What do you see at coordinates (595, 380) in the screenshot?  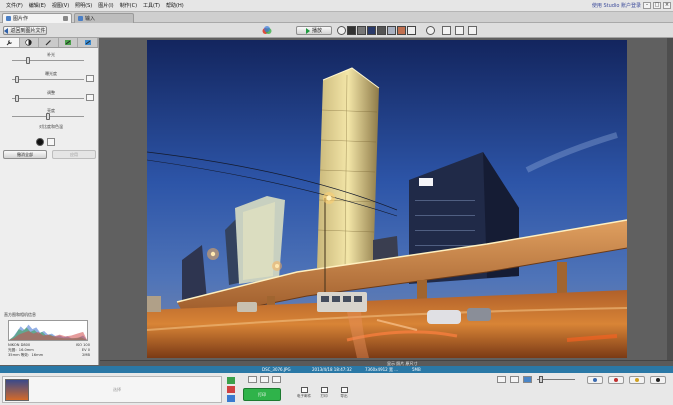 I see `people-button` at bounding box center [595, 380].